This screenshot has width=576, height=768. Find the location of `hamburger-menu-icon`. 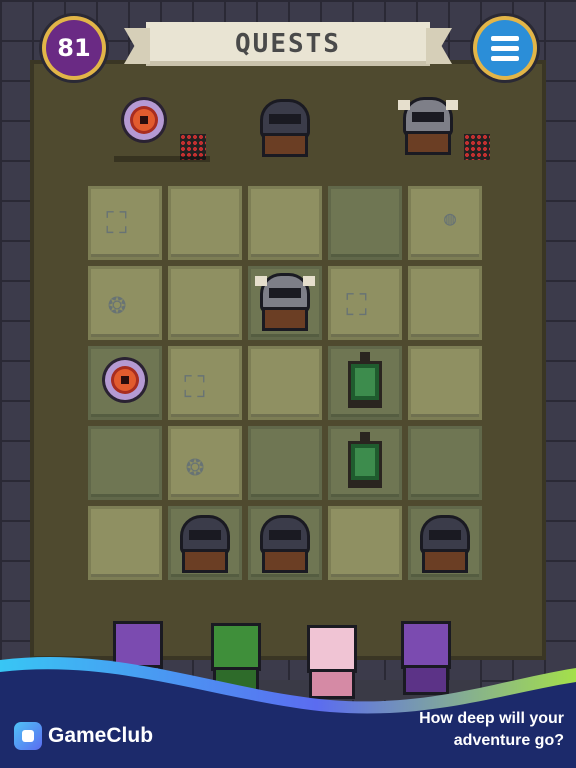

hamburger-menu-icon is located at coordinates (505, 48).